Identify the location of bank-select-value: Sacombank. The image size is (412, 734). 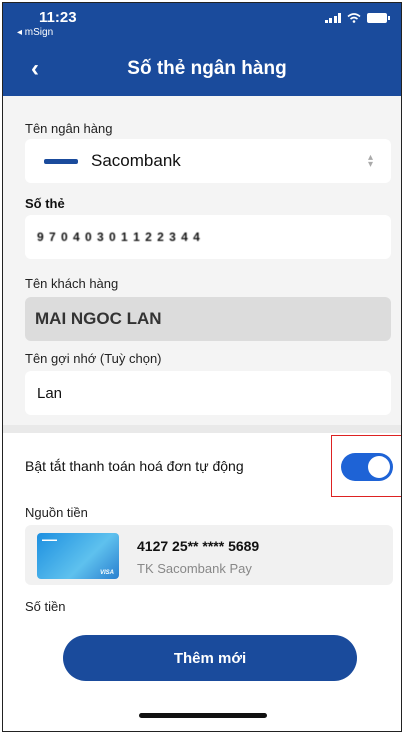
(136, 160).